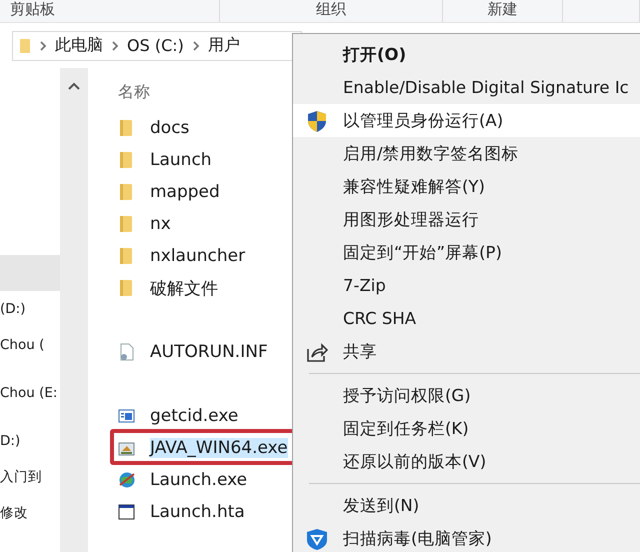 This screenshot has height=552, width=640. Describe the element at coordinates (29, 393) in the screenshot. I see `sidebar-item: Chou (E:` at that location.